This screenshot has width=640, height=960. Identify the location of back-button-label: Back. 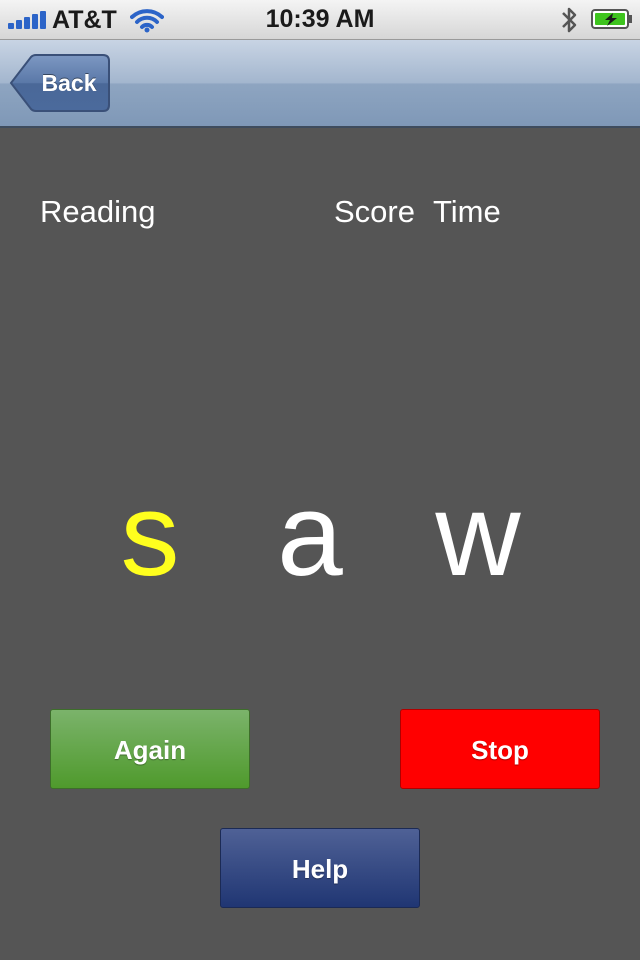
(69, 83).